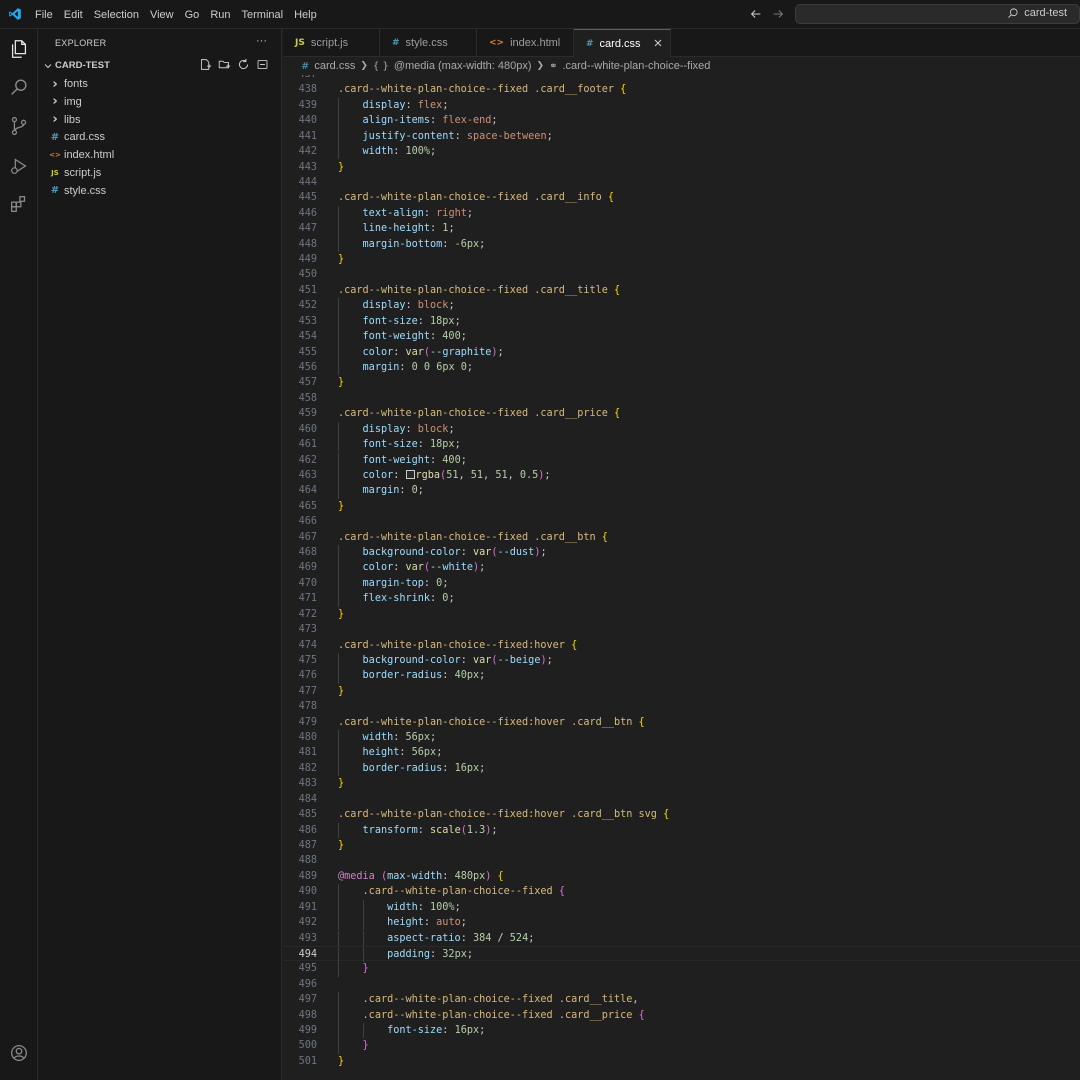 The image size is (1080, 1080). Describe the element at coordinates (681, 860) in the screenshot. I see `code-line: 488` at that location.